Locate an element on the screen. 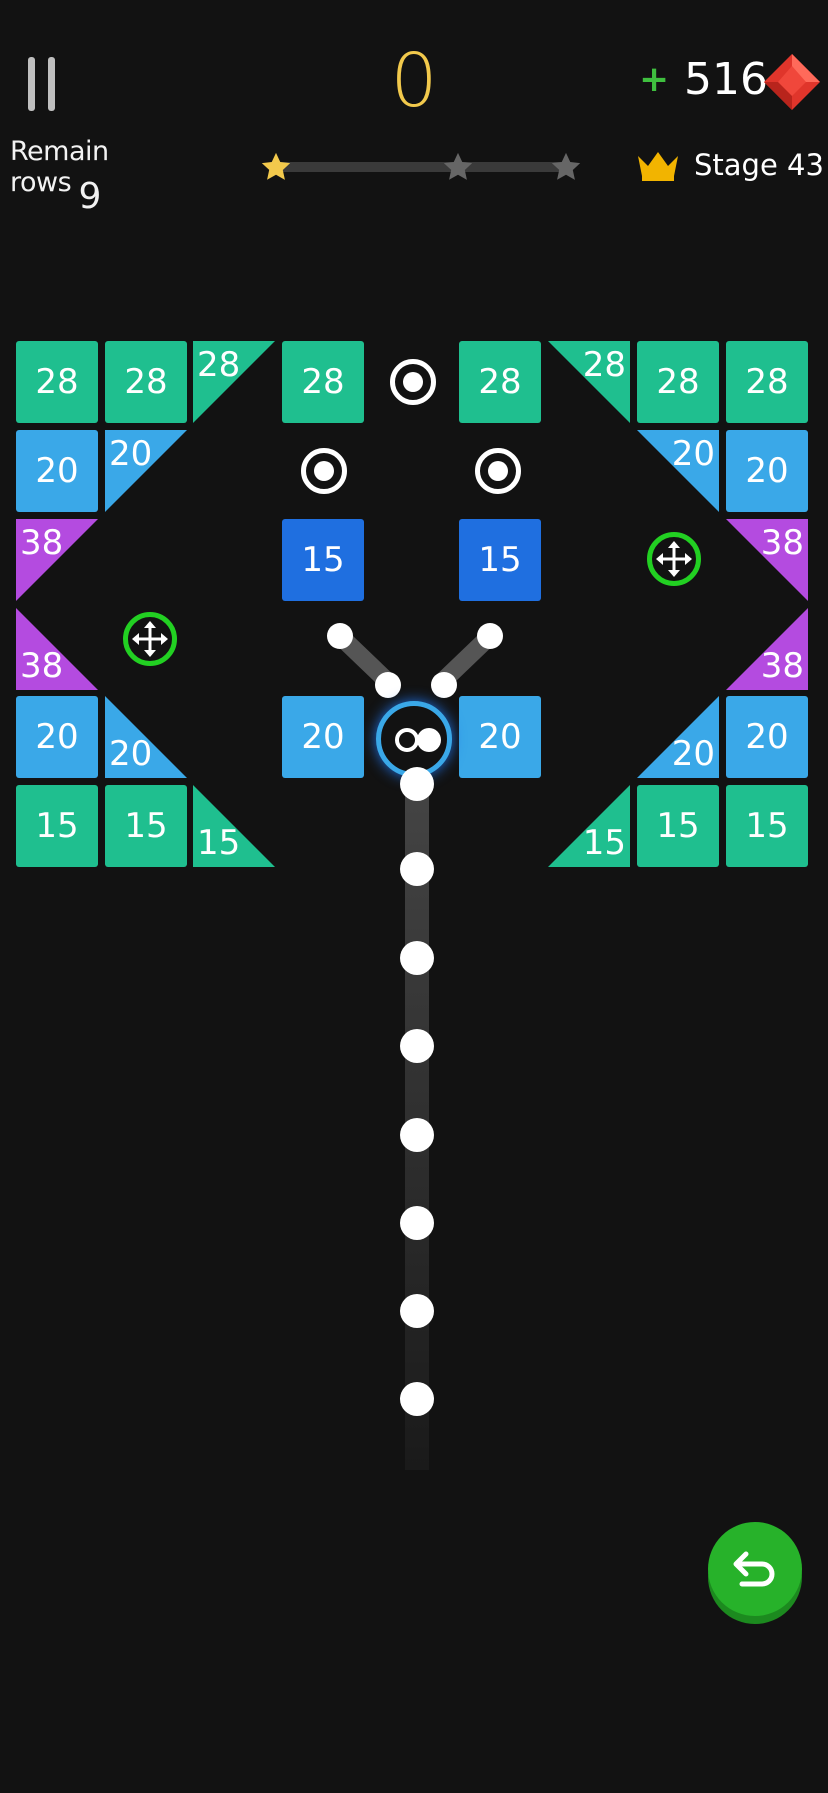  gem-plus: + is located at coordinates (654, 80).